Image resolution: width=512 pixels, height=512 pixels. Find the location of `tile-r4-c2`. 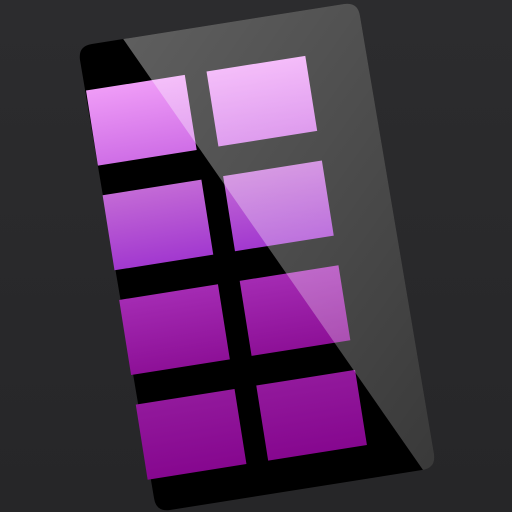

tile-r4-c2 is located at coordinates (311, 415).